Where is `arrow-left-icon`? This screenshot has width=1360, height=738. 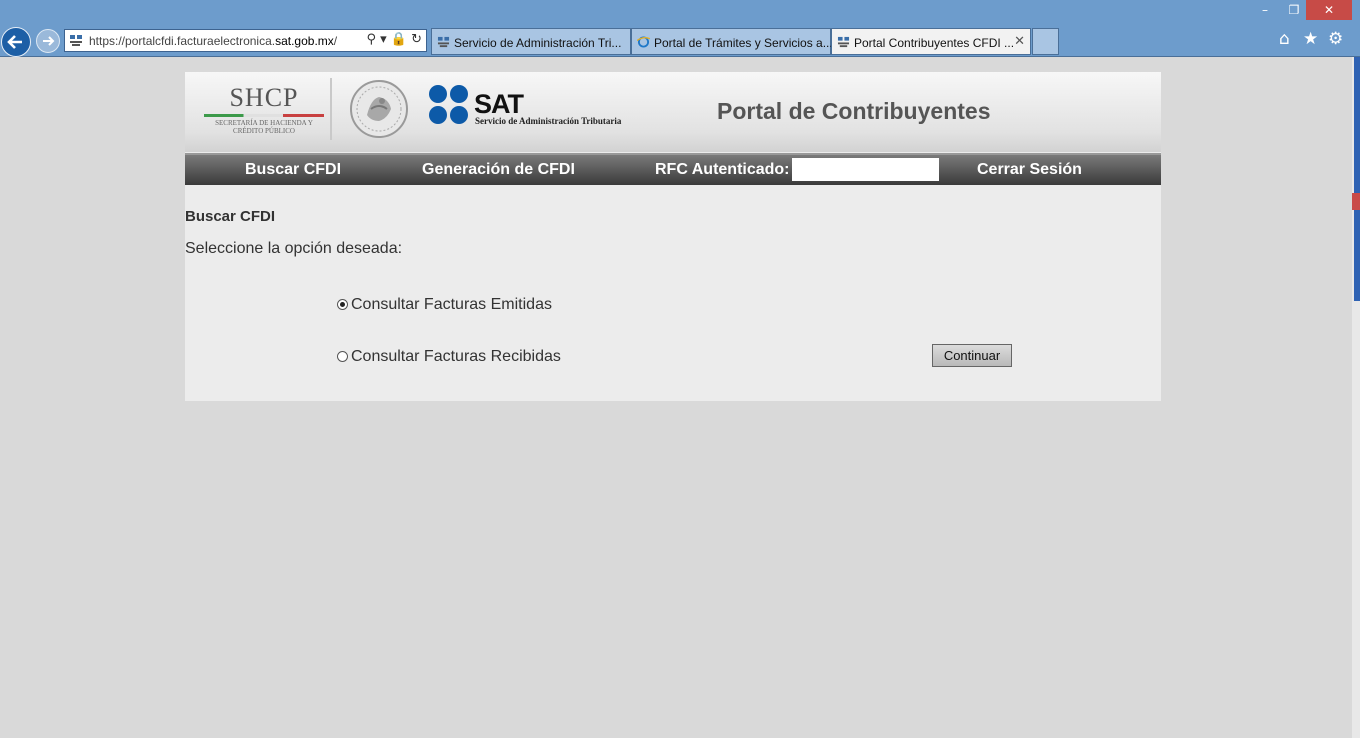 arrow-left-icon is located at coordinates (14, 42).